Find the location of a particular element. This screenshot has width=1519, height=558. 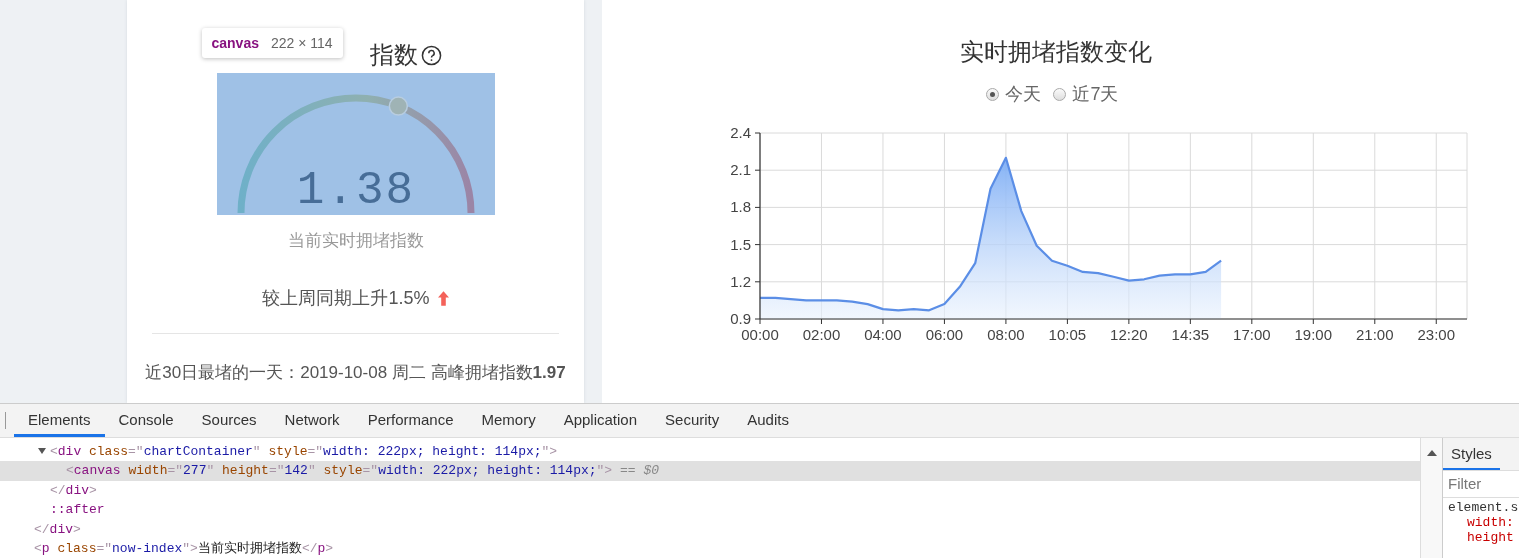

x-tick-label: 08:00 is located at coordinates (1006, 334).